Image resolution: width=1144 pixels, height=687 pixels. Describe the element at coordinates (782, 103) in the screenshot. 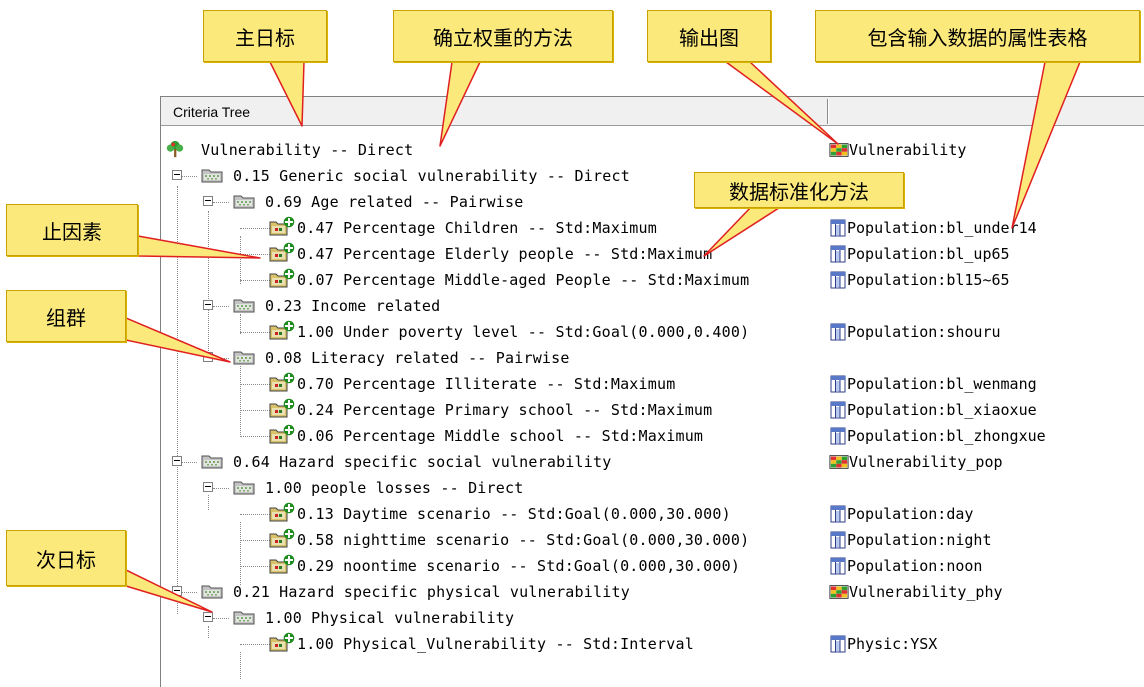

I see `pointer-output-map` at that location.